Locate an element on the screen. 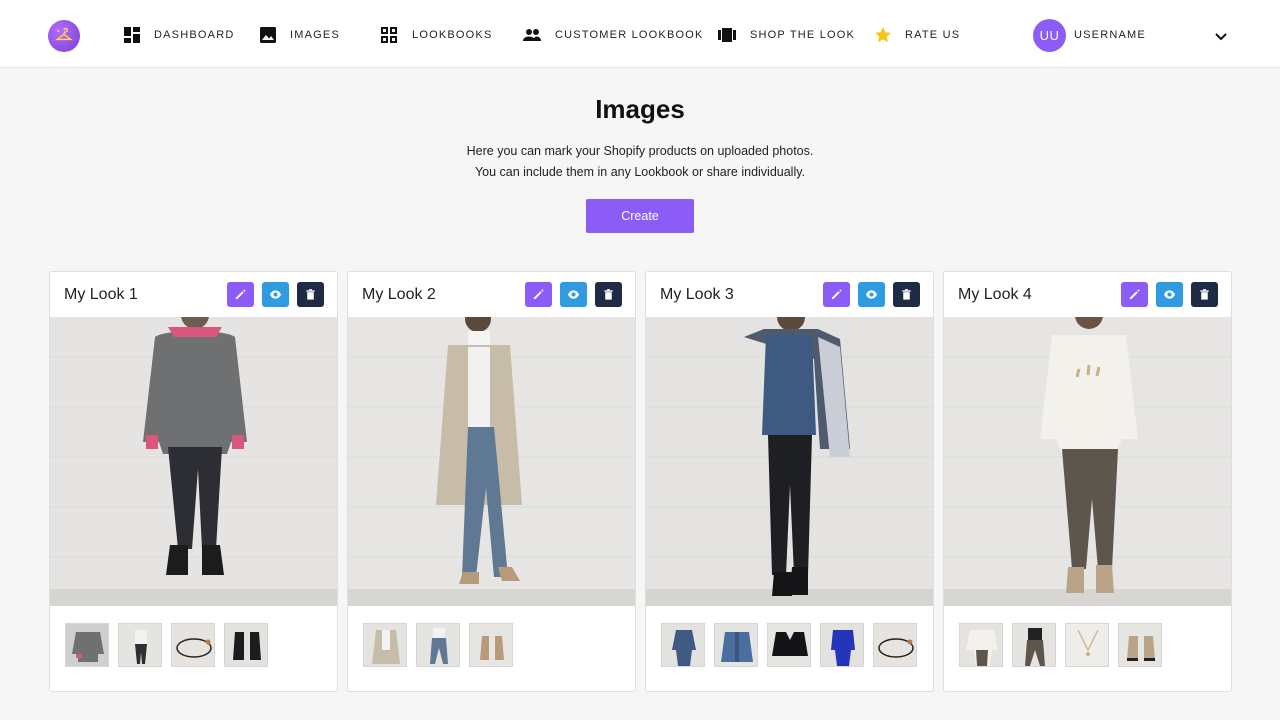 The height and width of the screenshot is (720, 1280). look-card: My Look 2 is located at coordinates (491, 481).